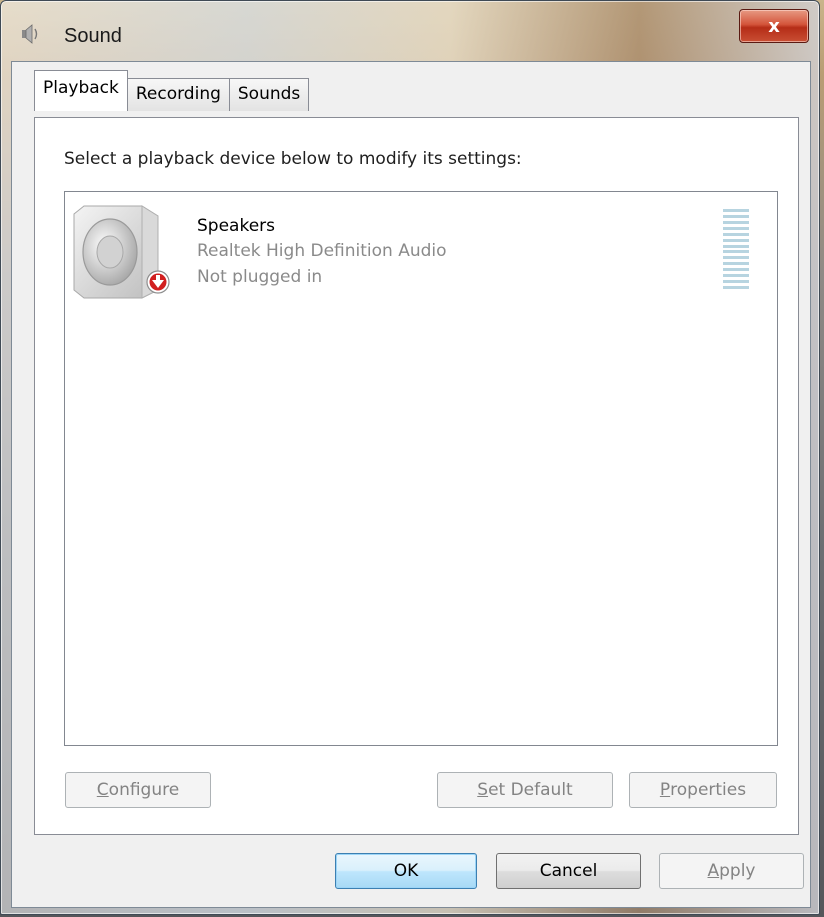 The image size is (824, 917). What do you see at coordinates (30, 34) in the screenshot?
I see `speaker-volume-icon` at bounding box center [30, 34].